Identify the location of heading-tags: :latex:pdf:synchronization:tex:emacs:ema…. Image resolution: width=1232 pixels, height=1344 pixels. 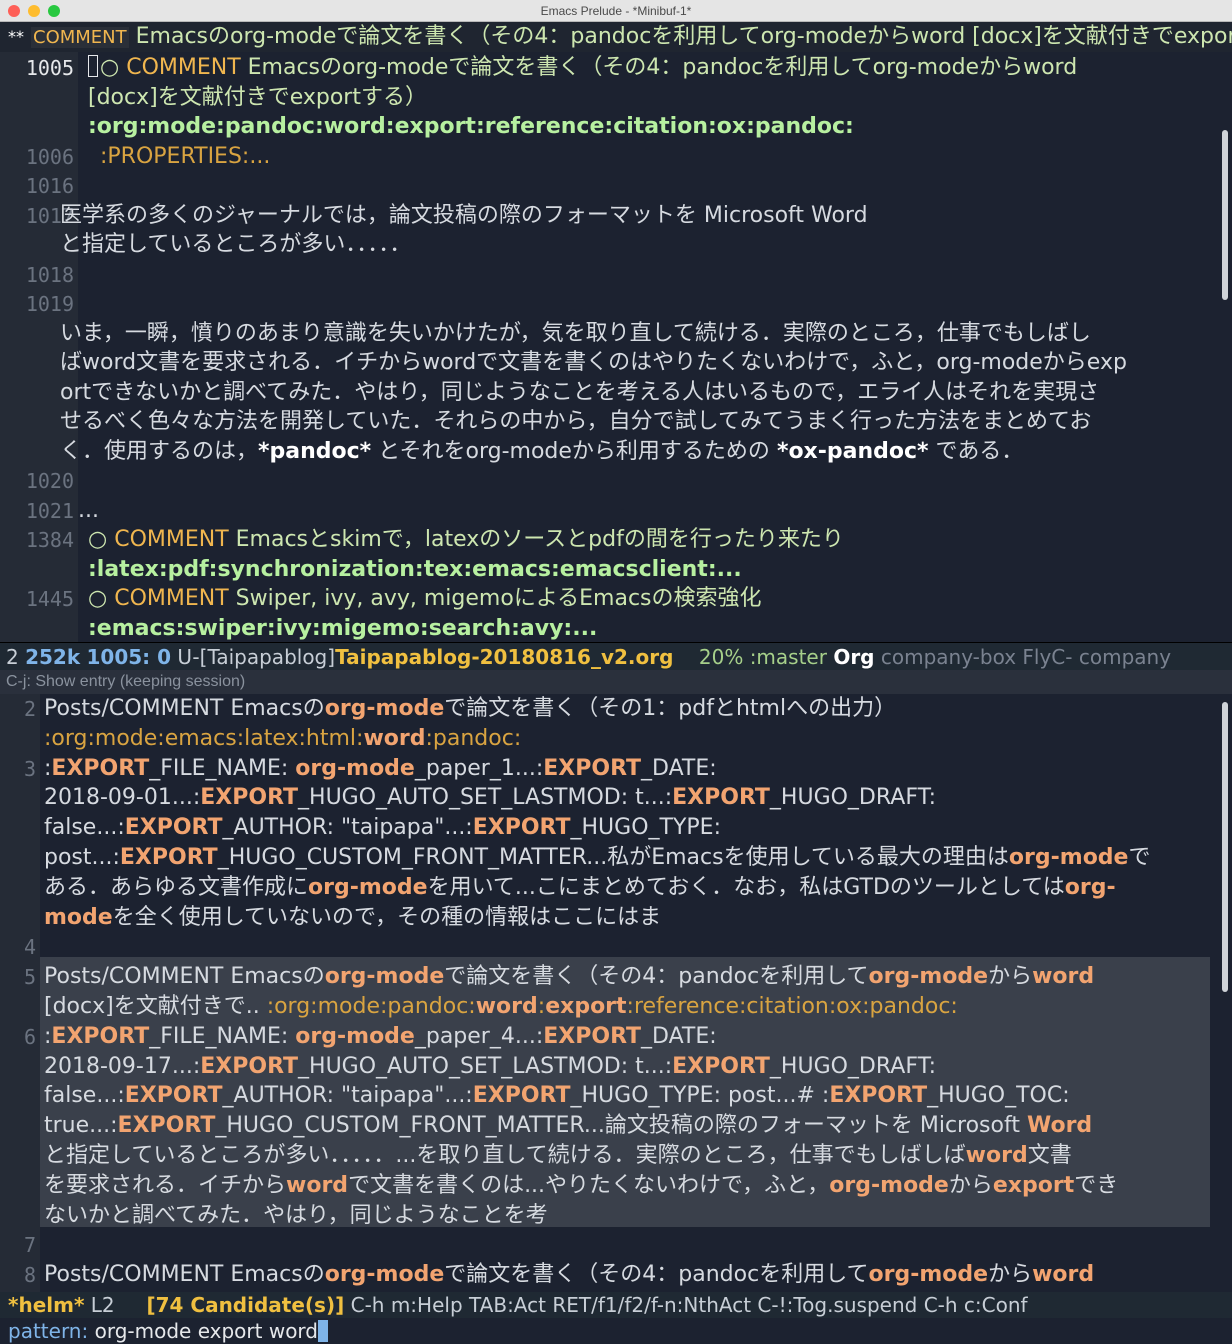
(415, 569).